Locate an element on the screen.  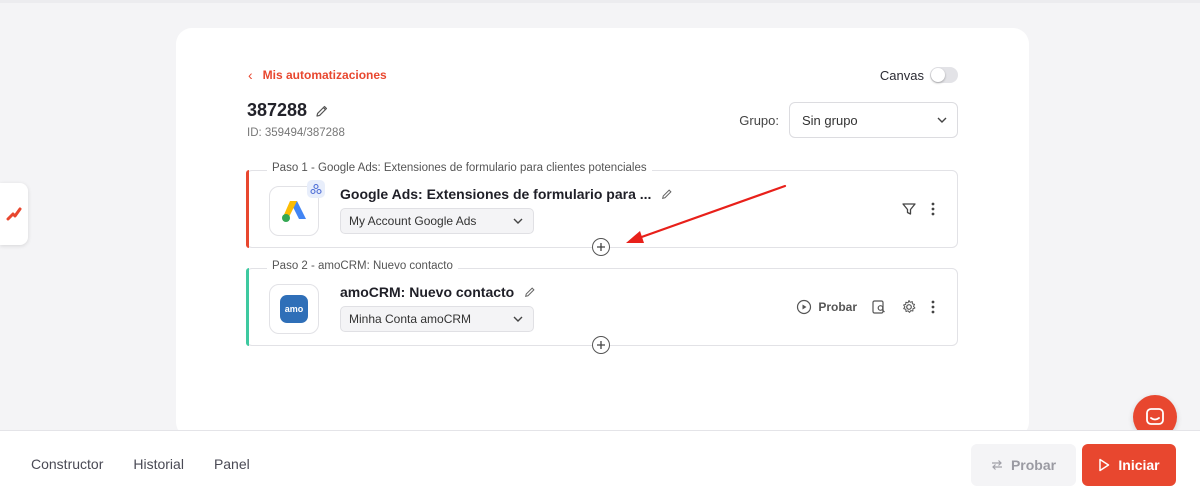
test-button: Probar is located at coordinates (1023, 465).